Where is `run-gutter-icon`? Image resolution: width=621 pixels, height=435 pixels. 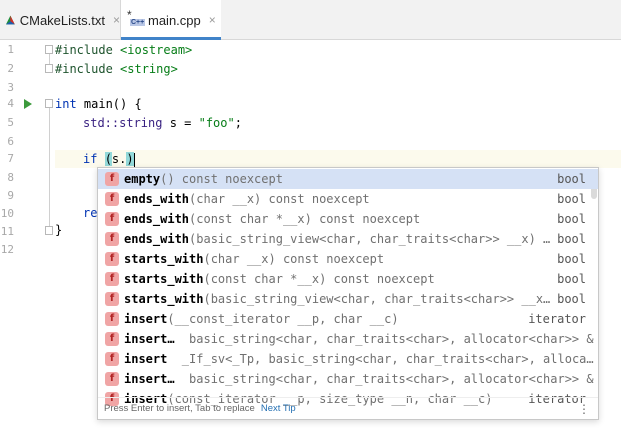 run-gutter-icon is located at coordinates (28, 104).